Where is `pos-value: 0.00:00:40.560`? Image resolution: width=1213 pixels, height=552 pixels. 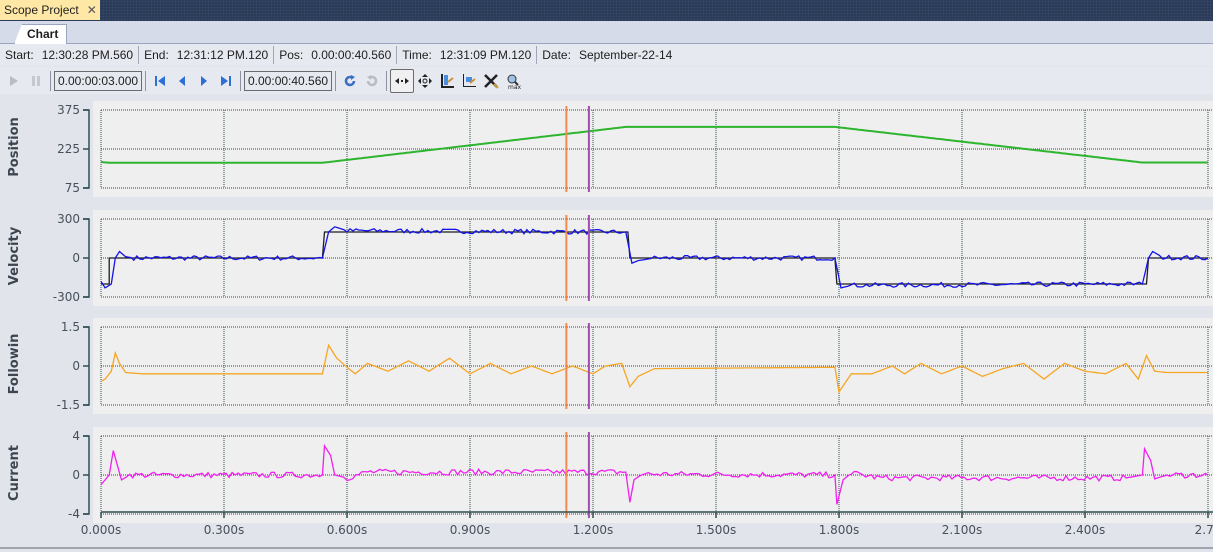
pos-value: 0.00:00:40.560 is located at coordinates (351, 55).